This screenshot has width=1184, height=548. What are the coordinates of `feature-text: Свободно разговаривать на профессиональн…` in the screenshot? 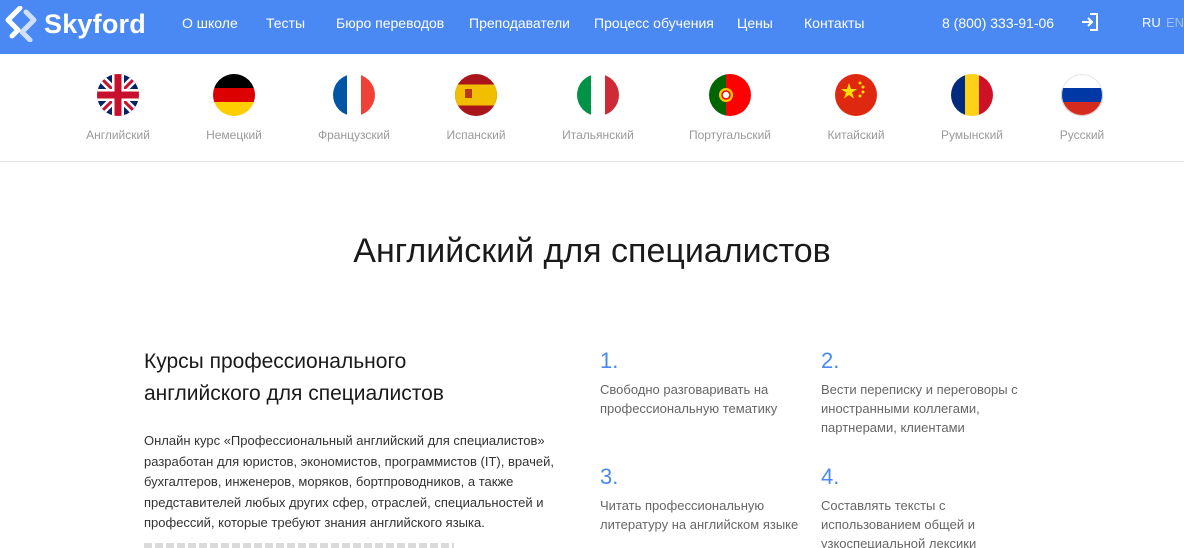 It's located at (705, 399).